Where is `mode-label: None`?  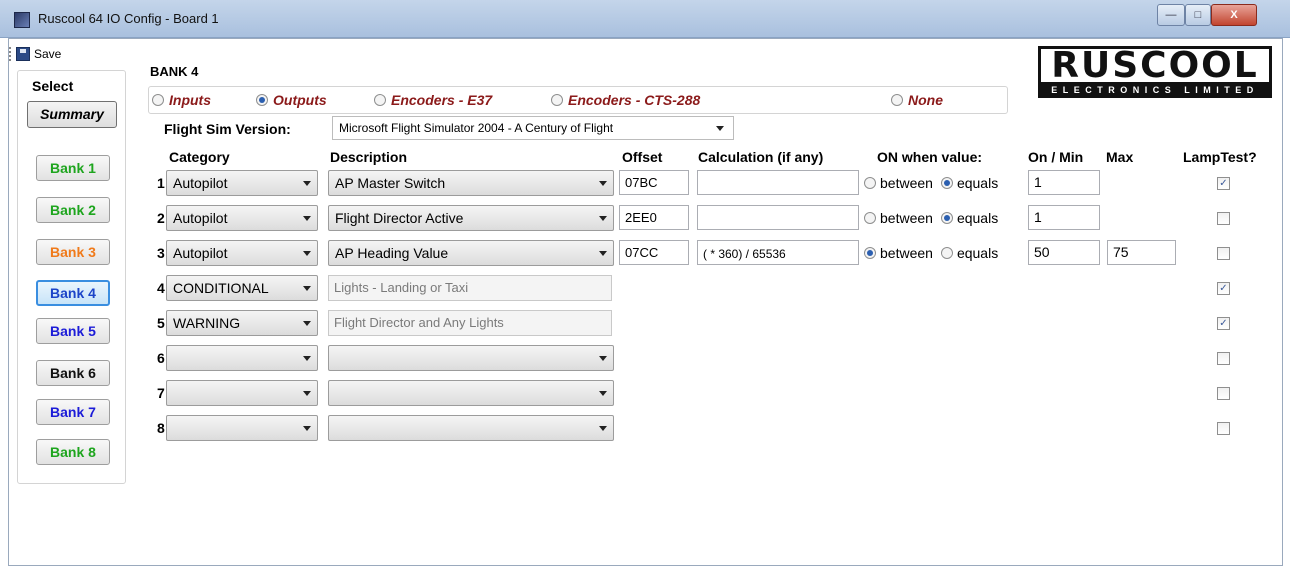
mode-label: None is located at coordinates (925, 100).